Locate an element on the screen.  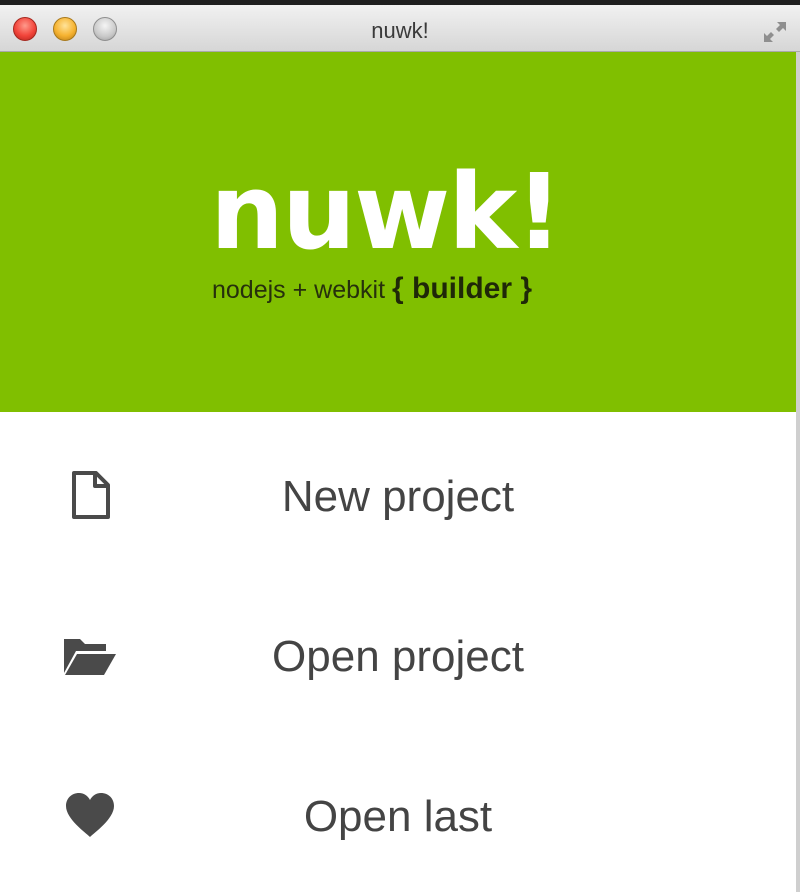
logo-wordmark: nuwk! is located at coordinates (386, 212).